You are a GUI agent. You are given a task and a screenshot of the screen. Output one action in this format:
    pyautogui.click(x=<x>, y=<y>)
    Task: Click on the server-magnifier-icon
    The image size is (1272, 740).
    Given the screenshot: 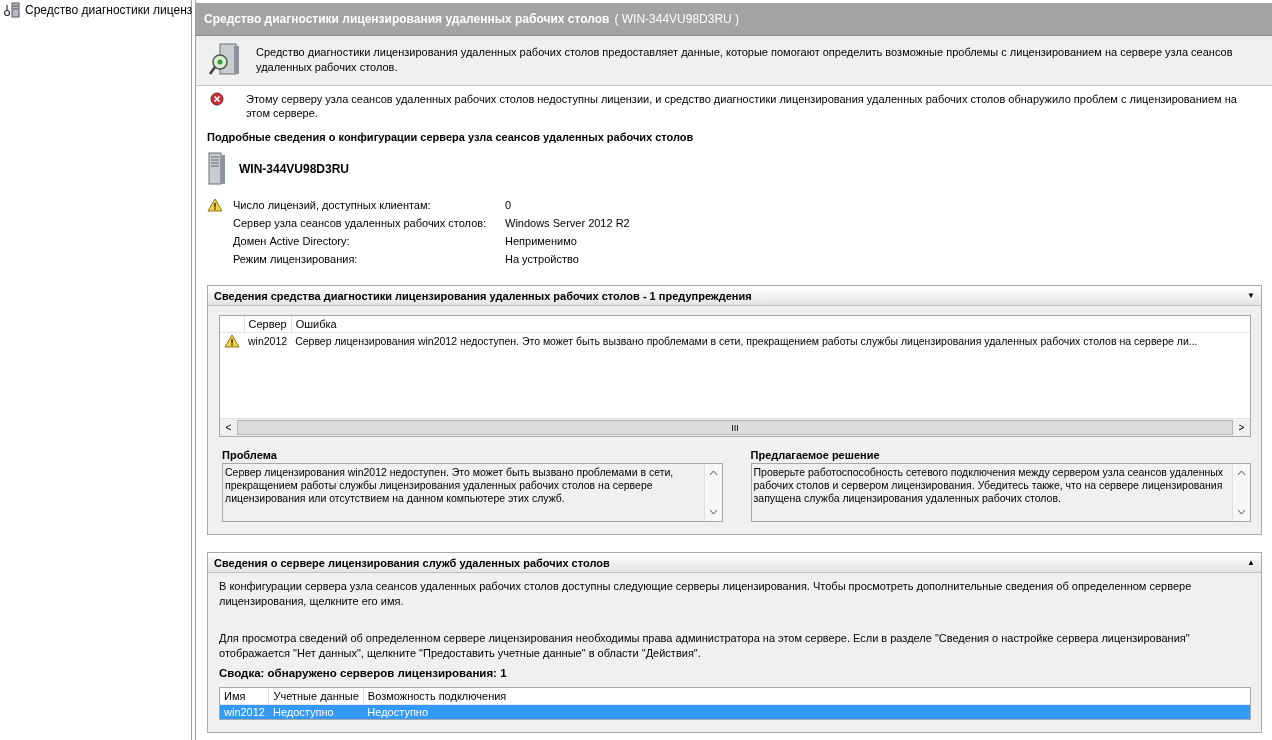 What is the action you would take?
    pyautogui.click(x=225, y=60)
    